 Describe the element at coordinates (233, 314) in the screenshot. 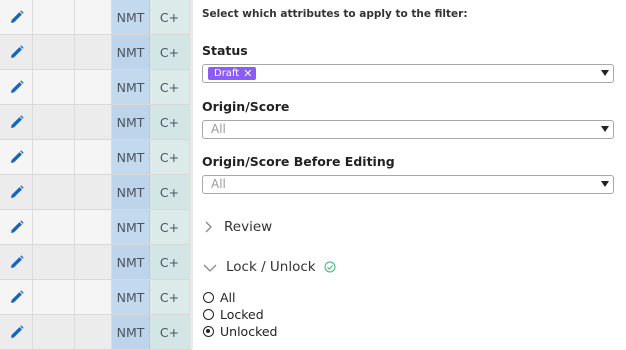

I see `radio-locked: Locked` at that location.